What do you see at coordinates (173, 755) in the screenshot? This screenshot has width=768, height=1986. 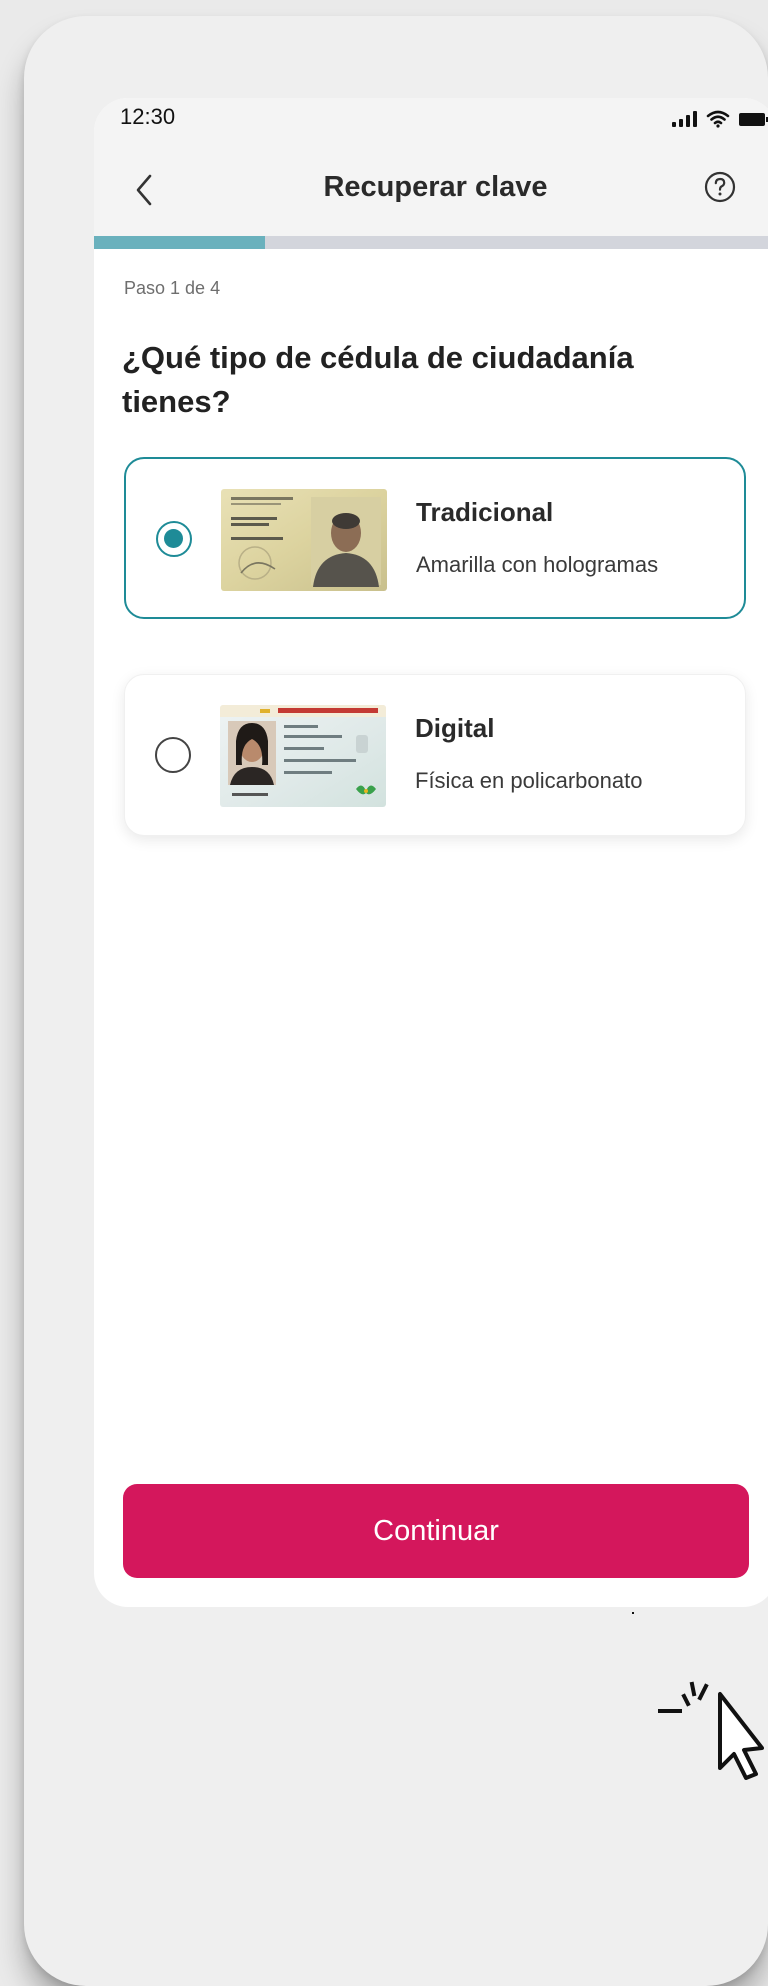 I see `radio-button-unselected` at bounding box center [173, 755].